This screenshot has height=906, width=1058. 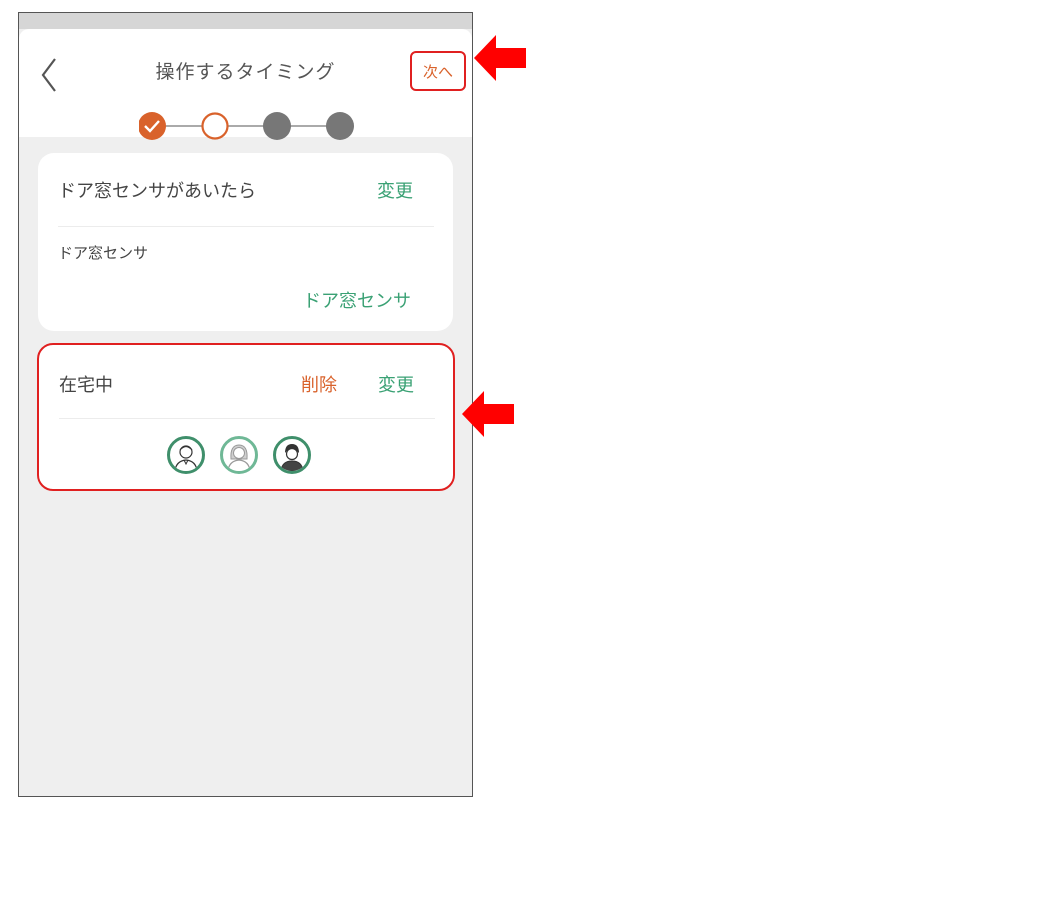 What do you see at coordinates (245, 21) in the screenshot?
I see `status-bar` at bounding box center [245, 21].